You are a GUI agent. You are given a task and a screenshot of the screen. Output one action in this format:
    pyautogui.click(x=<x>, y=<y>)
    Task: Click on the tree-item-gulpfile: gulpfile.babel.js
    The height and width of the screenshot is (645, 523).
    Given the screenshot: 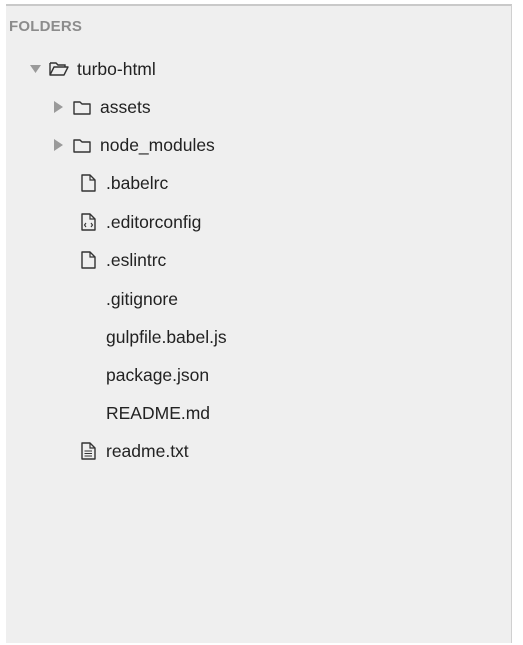 What is the action you would take?
    pyautogui.click(x=264, y=337)
    